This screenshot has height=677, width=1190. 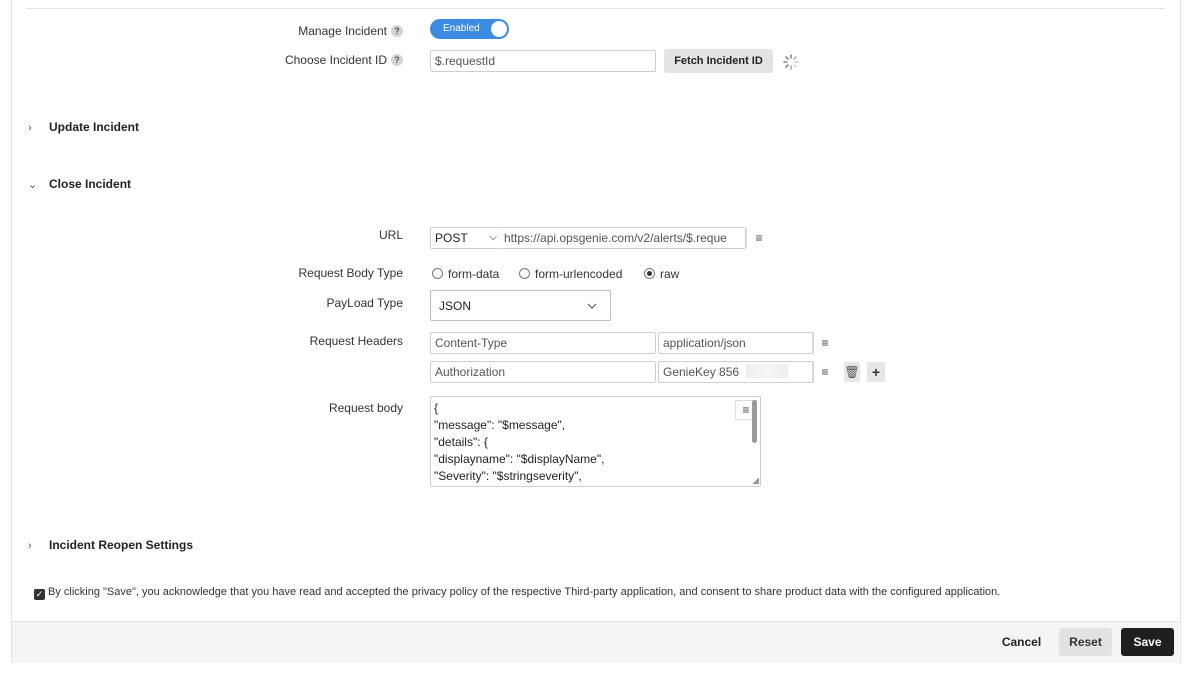 What do you see at coordinates (754, 421) in the screenshot?
I see `scrollbar` at bounding box center [754, 421].